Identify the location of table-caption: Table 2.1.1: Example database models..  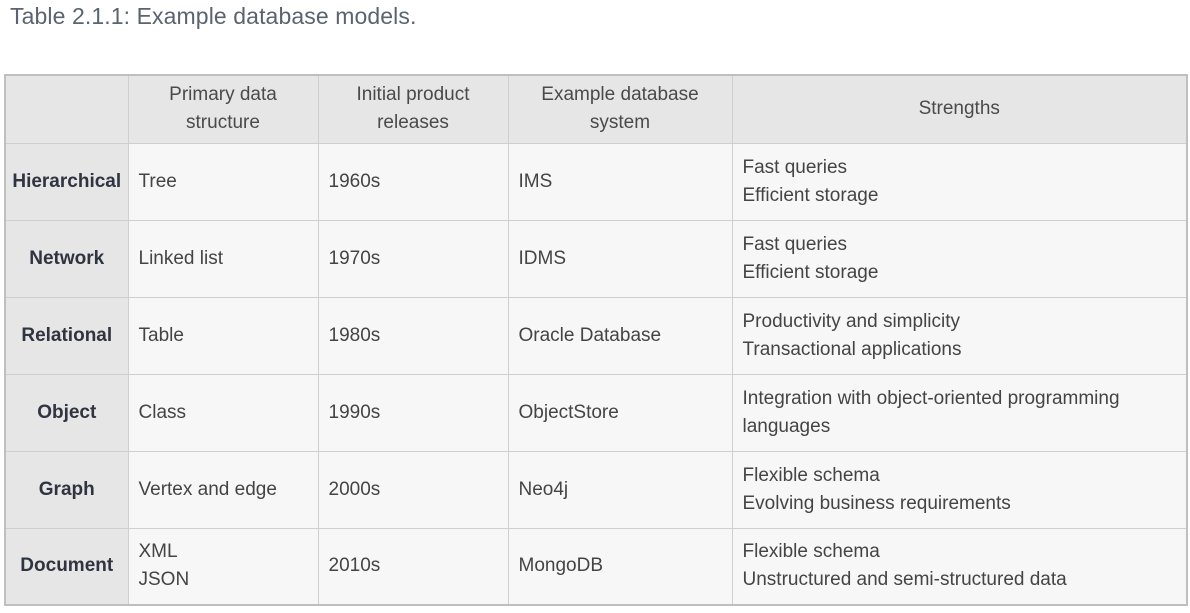
(213, 16).